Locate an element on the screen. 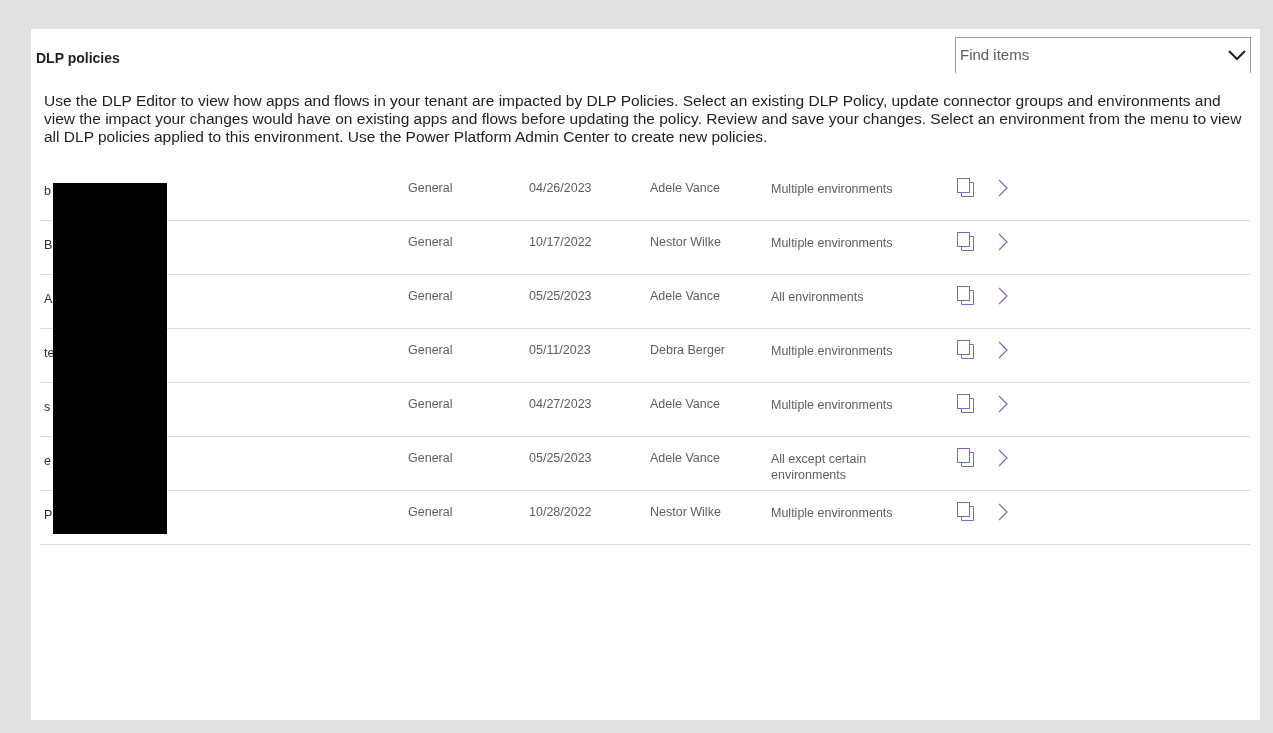 The width and height of the screenshot is (1273, 733). modified-date: 04/26/2023 is located at coordinates (561, 188).